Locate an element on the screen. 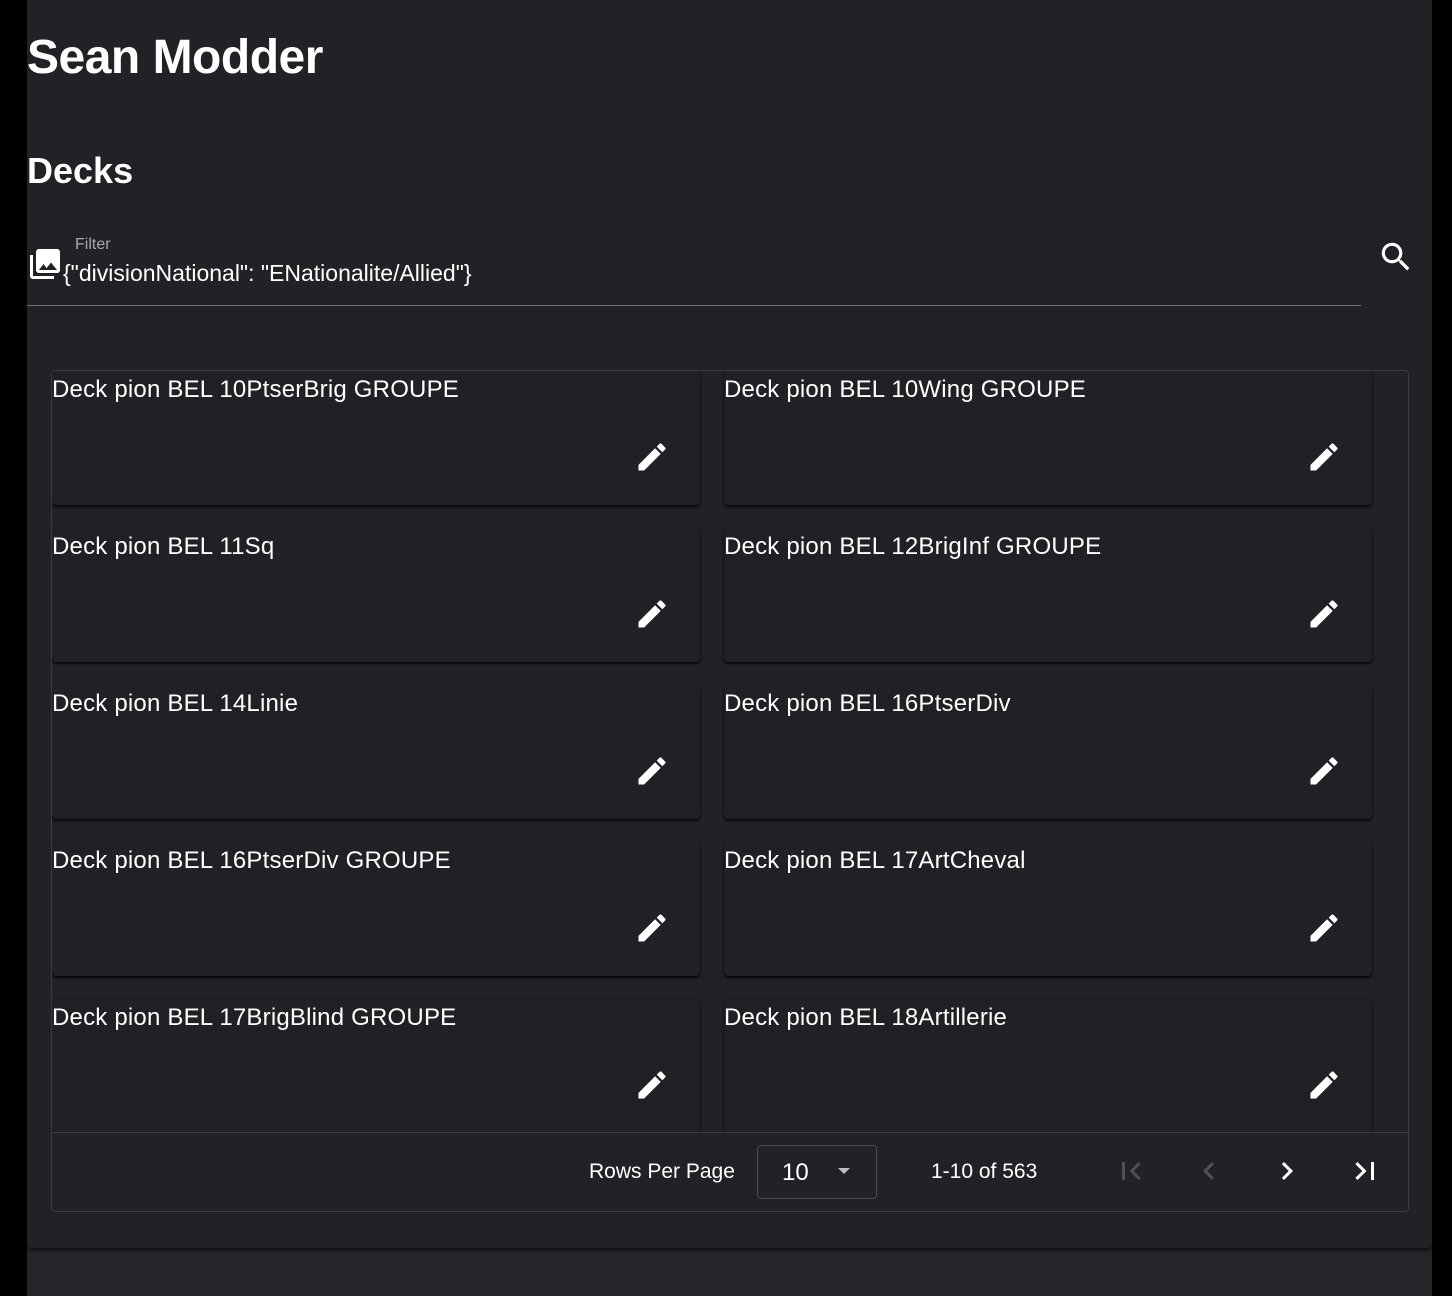 This screenshot has height=1296, width=1452. deck-card: Deck pion BEL 17ArtCheval is located at coordinates (1048, 909).